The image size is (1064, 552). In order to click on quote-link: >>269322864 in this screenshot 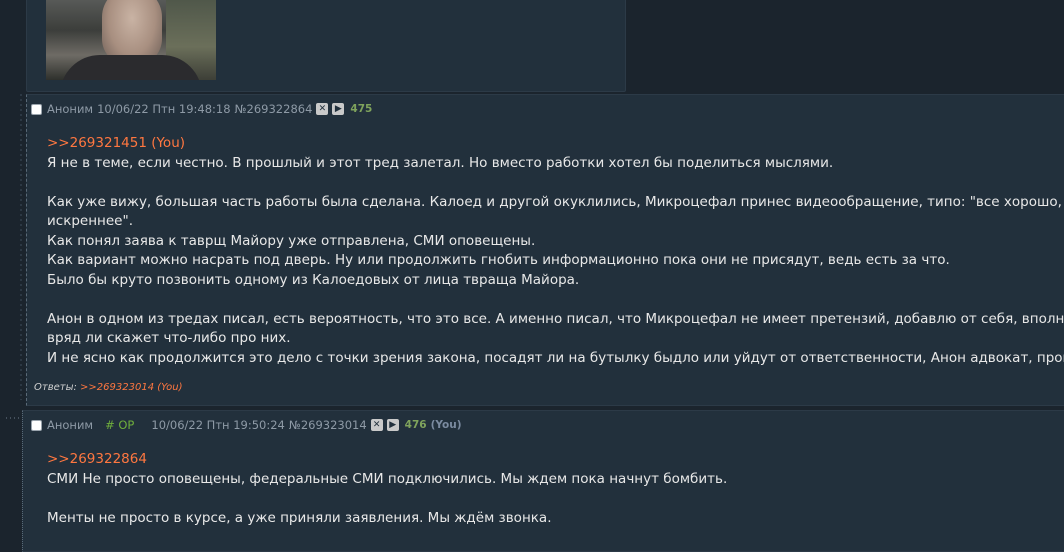, I will do `click(97, 459)`.